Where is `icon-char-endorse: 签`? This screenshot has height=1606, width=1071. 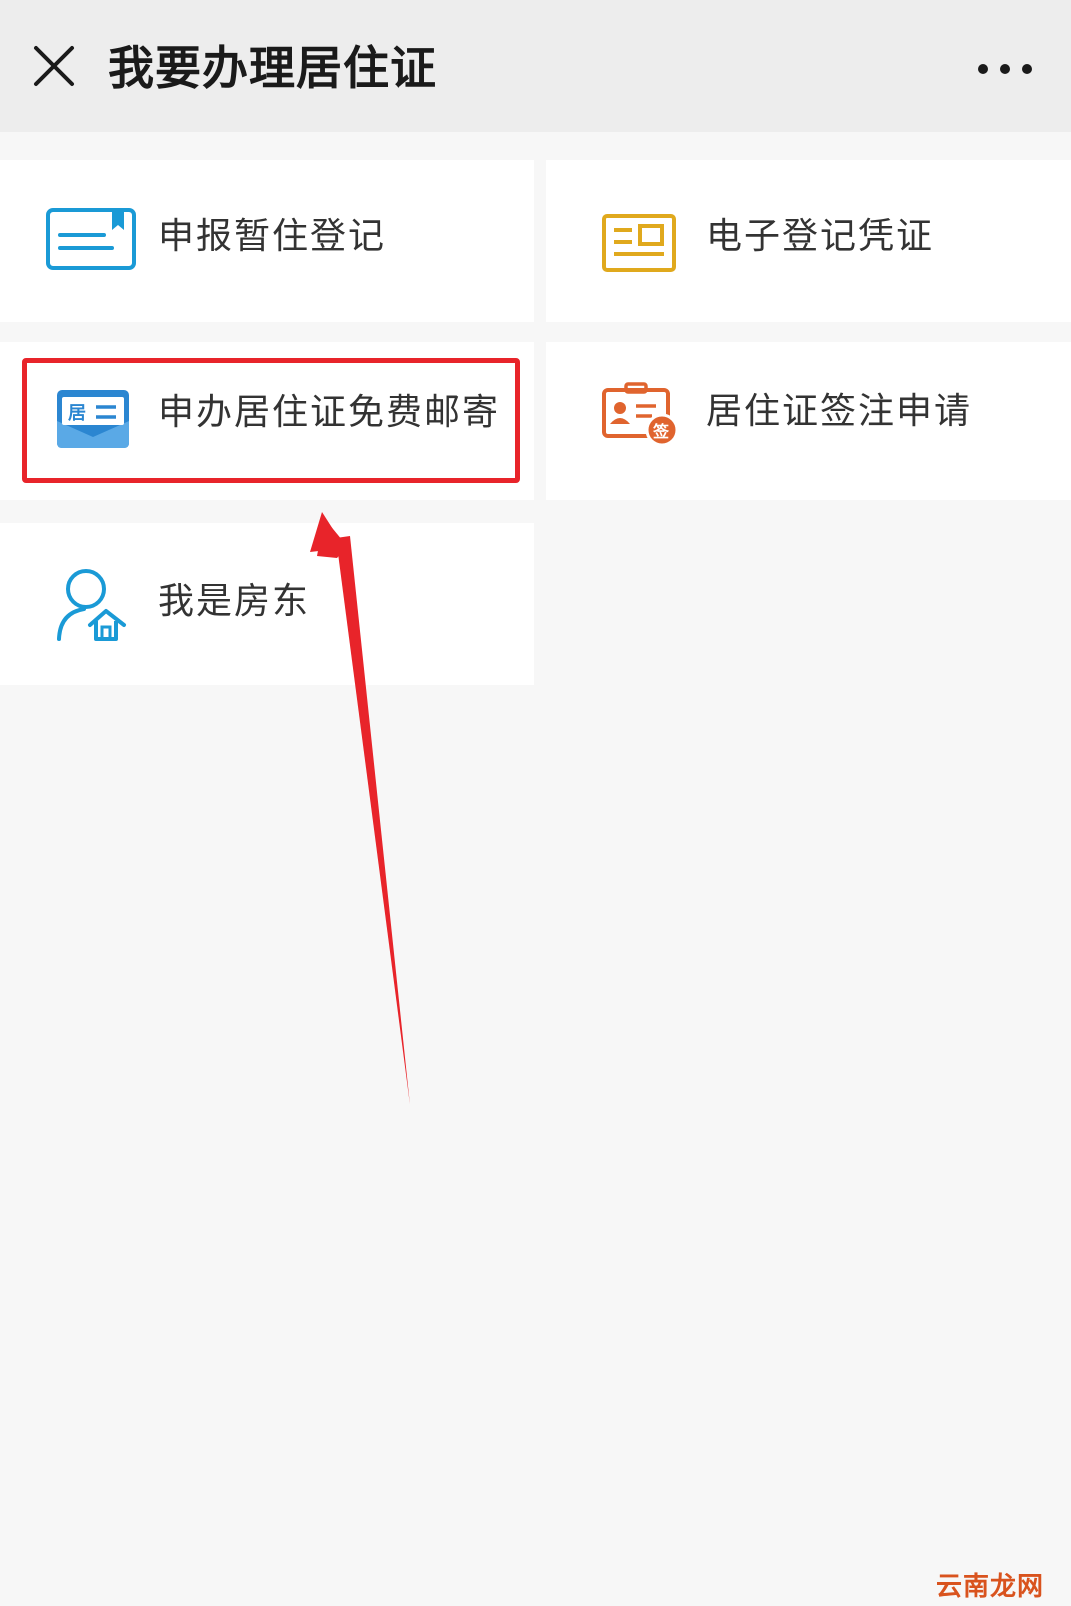
icon-char-endorse: 签 is located at coordinates (661, 431).